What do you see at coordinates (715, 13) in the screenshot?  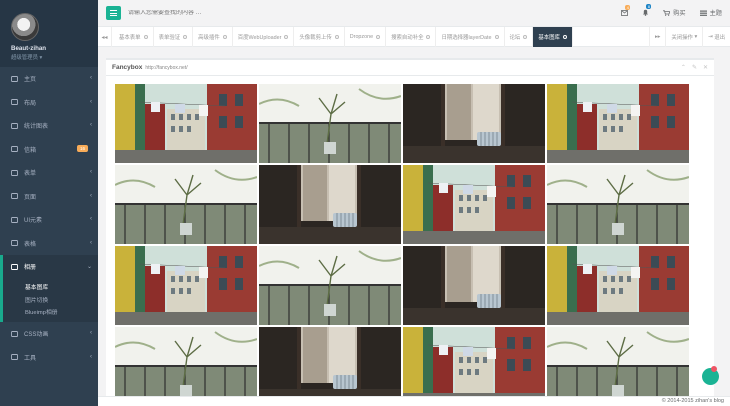 I see `theme-label: 主题` at bounding box center [715, 13].